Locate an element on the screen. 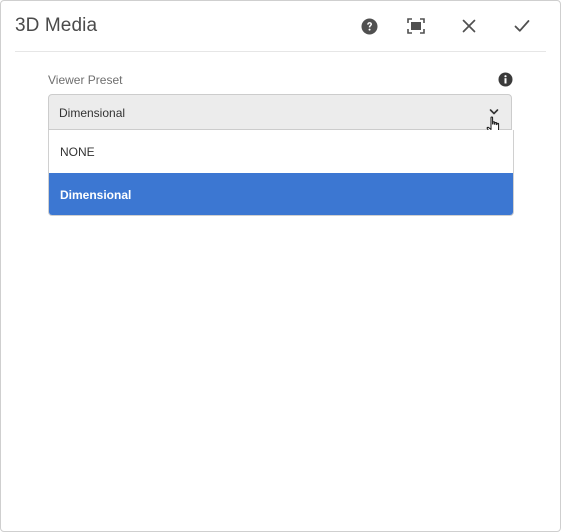  select-value: Dimensional is located at coordinates (92, 113).